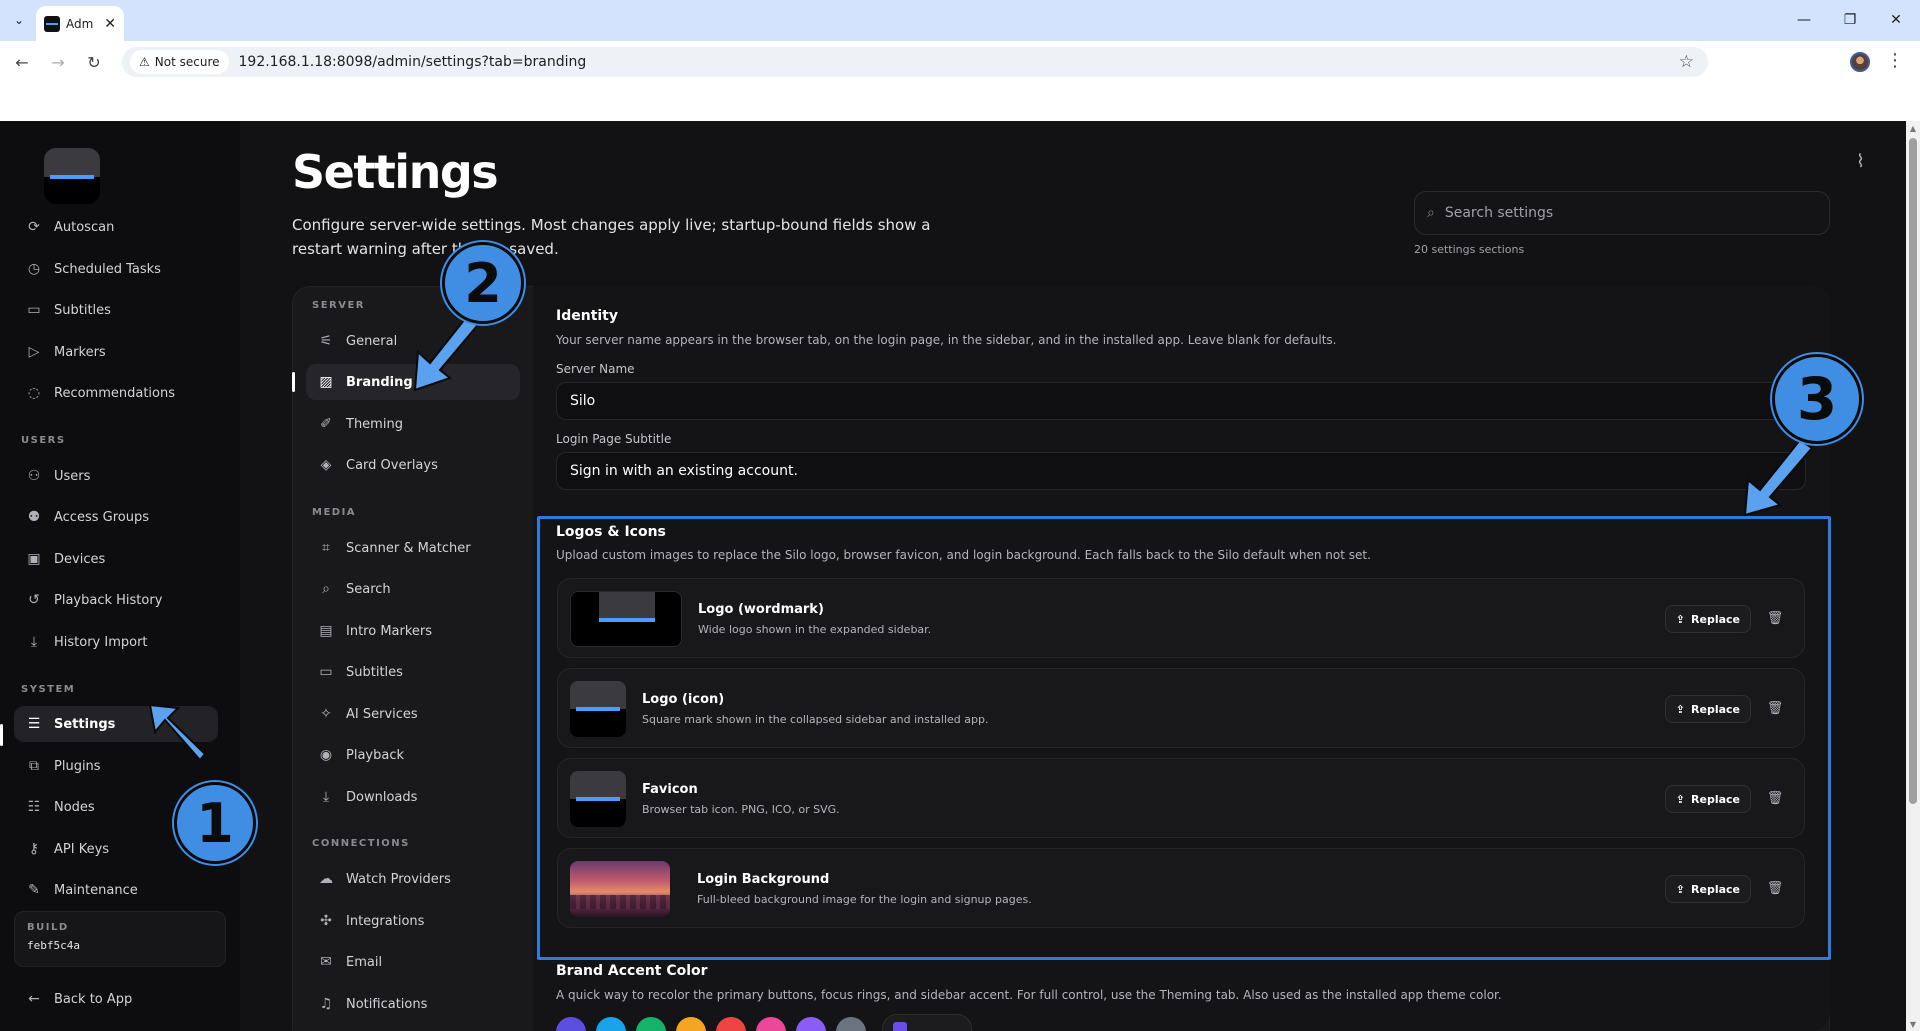  I want to click on subnav-item-watch-providers: ☁ Watch Providers, so click(413, 879).